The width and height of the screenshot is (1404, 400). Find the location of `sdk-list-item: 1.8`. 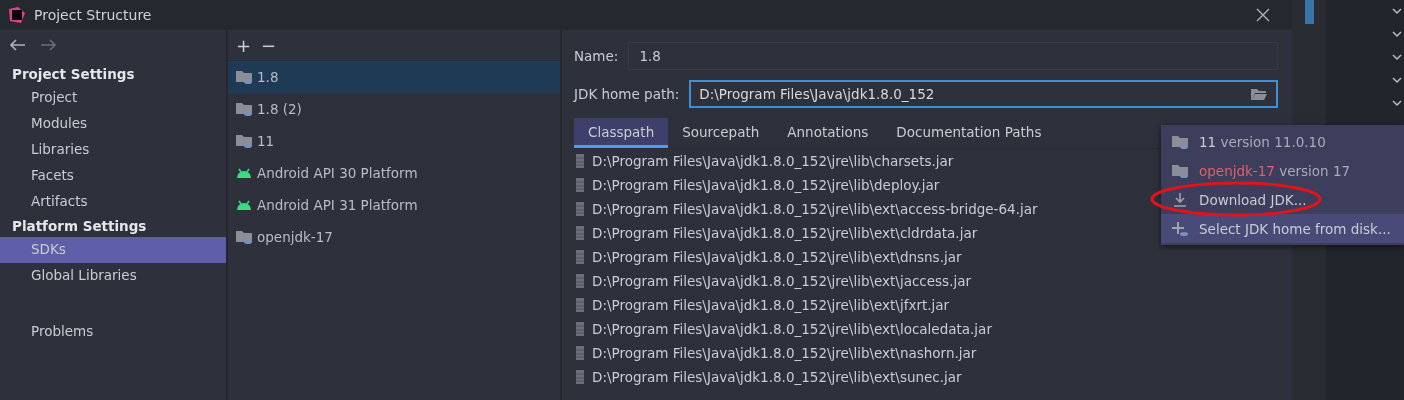

sdk-list-item: 1.8 is located at coordinates (394, 77).